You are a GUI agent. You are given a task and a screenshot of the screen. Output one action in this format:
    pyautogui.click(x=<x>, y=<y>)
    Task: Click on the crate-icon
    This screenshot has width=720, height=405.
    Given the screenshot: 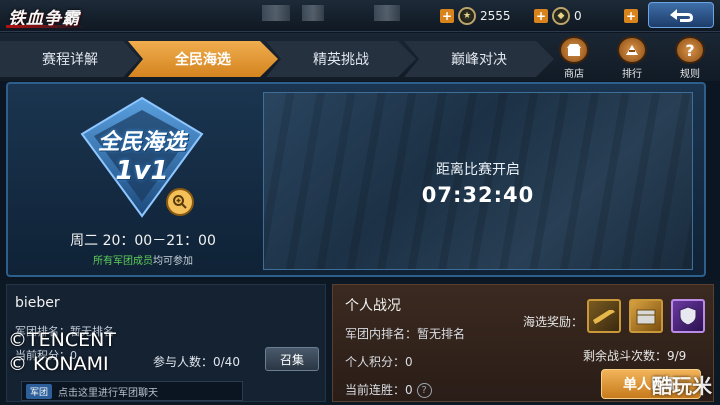 What is the action you would take?
    pyautogui.click(x=646, y=317)
    